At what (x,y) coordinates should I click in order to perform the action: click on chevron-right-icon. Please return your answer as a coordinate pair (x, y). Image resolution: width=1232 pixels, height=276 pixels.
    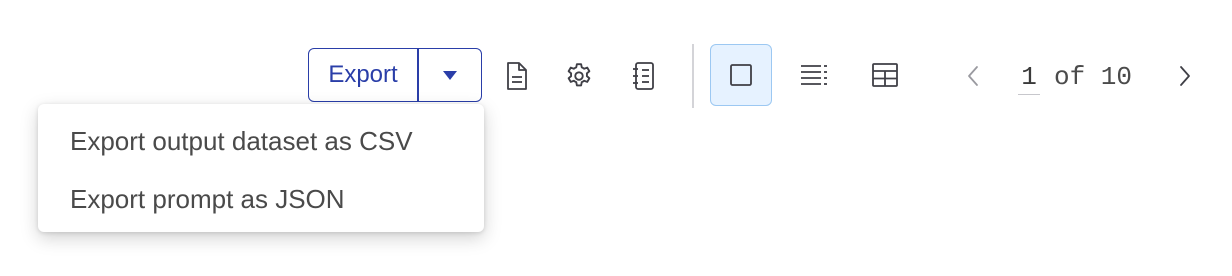
    Looking at the image, I should click on (1185, 76).